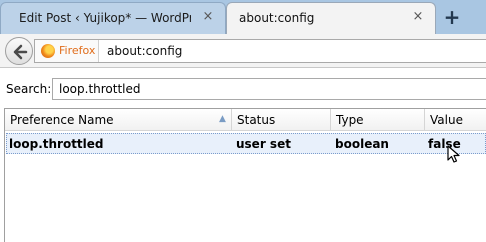 The width and height of the screenshot is (486, 242). I want to click on url-bar: Firefox about:config, so click(260, 51).